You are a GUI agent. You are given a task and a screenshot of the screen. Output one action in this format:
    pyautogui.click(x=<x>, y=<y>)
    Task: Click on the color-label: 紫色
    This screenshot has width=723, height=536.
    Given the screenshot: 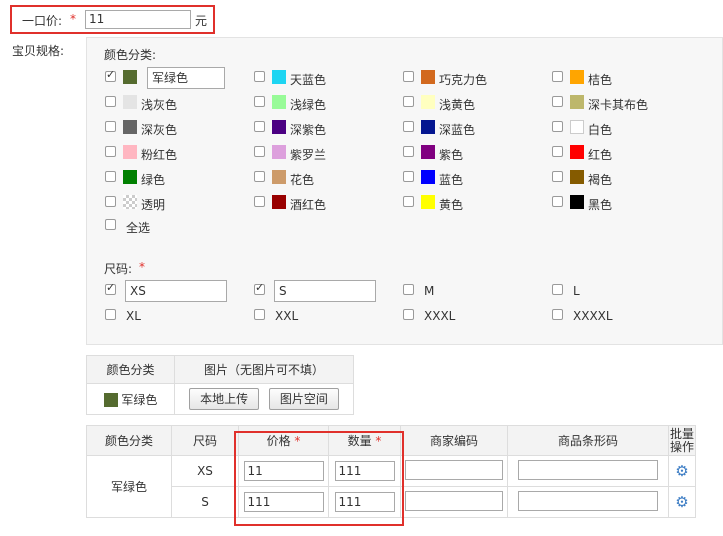 What is the action you would take?
    pyautogui.click(x=451, y=155)
    